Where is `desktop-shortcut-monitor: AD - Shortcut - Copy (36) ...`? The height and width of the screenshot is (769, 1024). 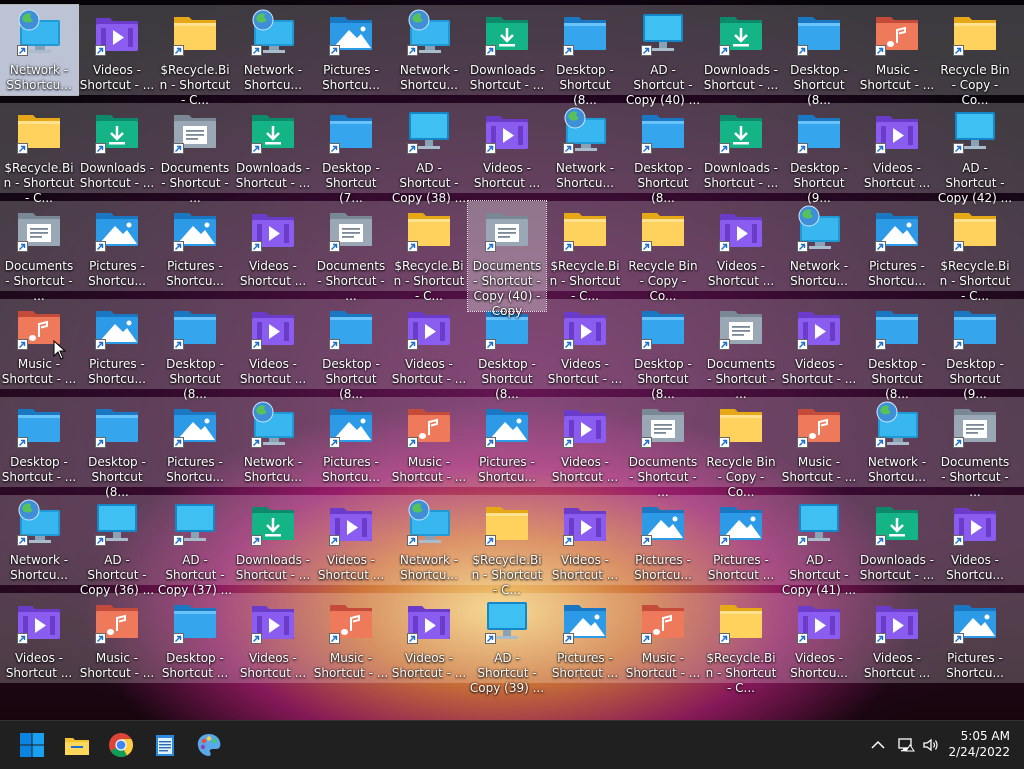
desktop-shortcut-monitor: AD - Shortcut - Copy (36) ... is located at coordinates (117, 546).